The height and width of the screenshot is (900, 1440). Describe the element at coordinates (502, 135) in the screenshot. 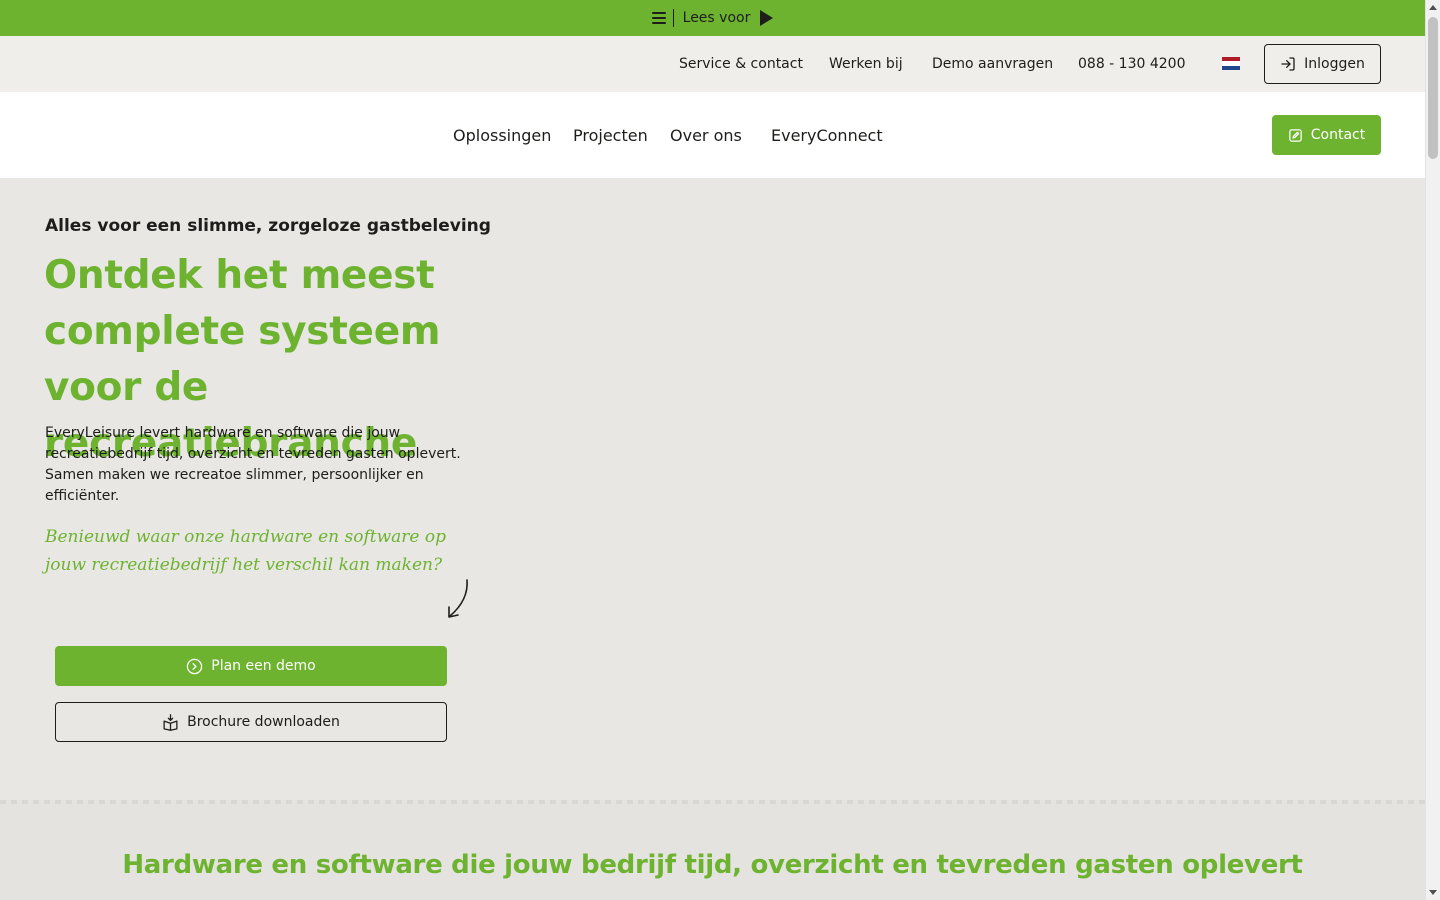

I see `nav-oplossingen: Oplossingen` at that location.